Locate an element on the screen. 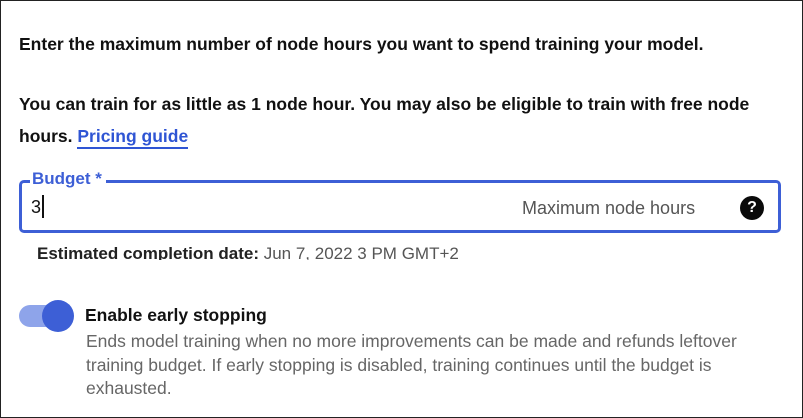  text-caret is located at coordinates (43, 206).